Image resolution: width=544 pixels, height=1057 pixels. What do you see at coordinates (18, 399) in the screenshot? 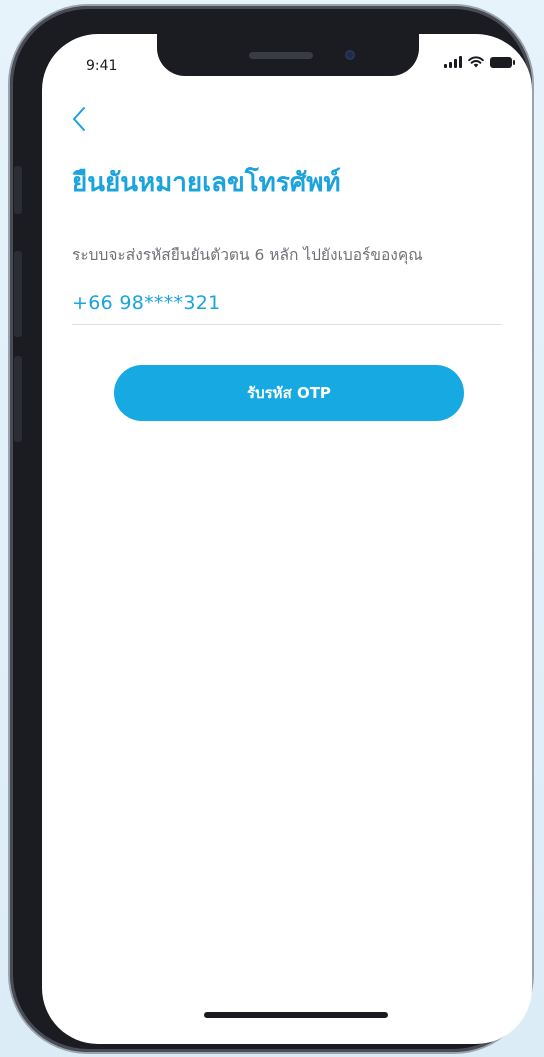
I see `volume-down-button` at bounding box center [18, 399].